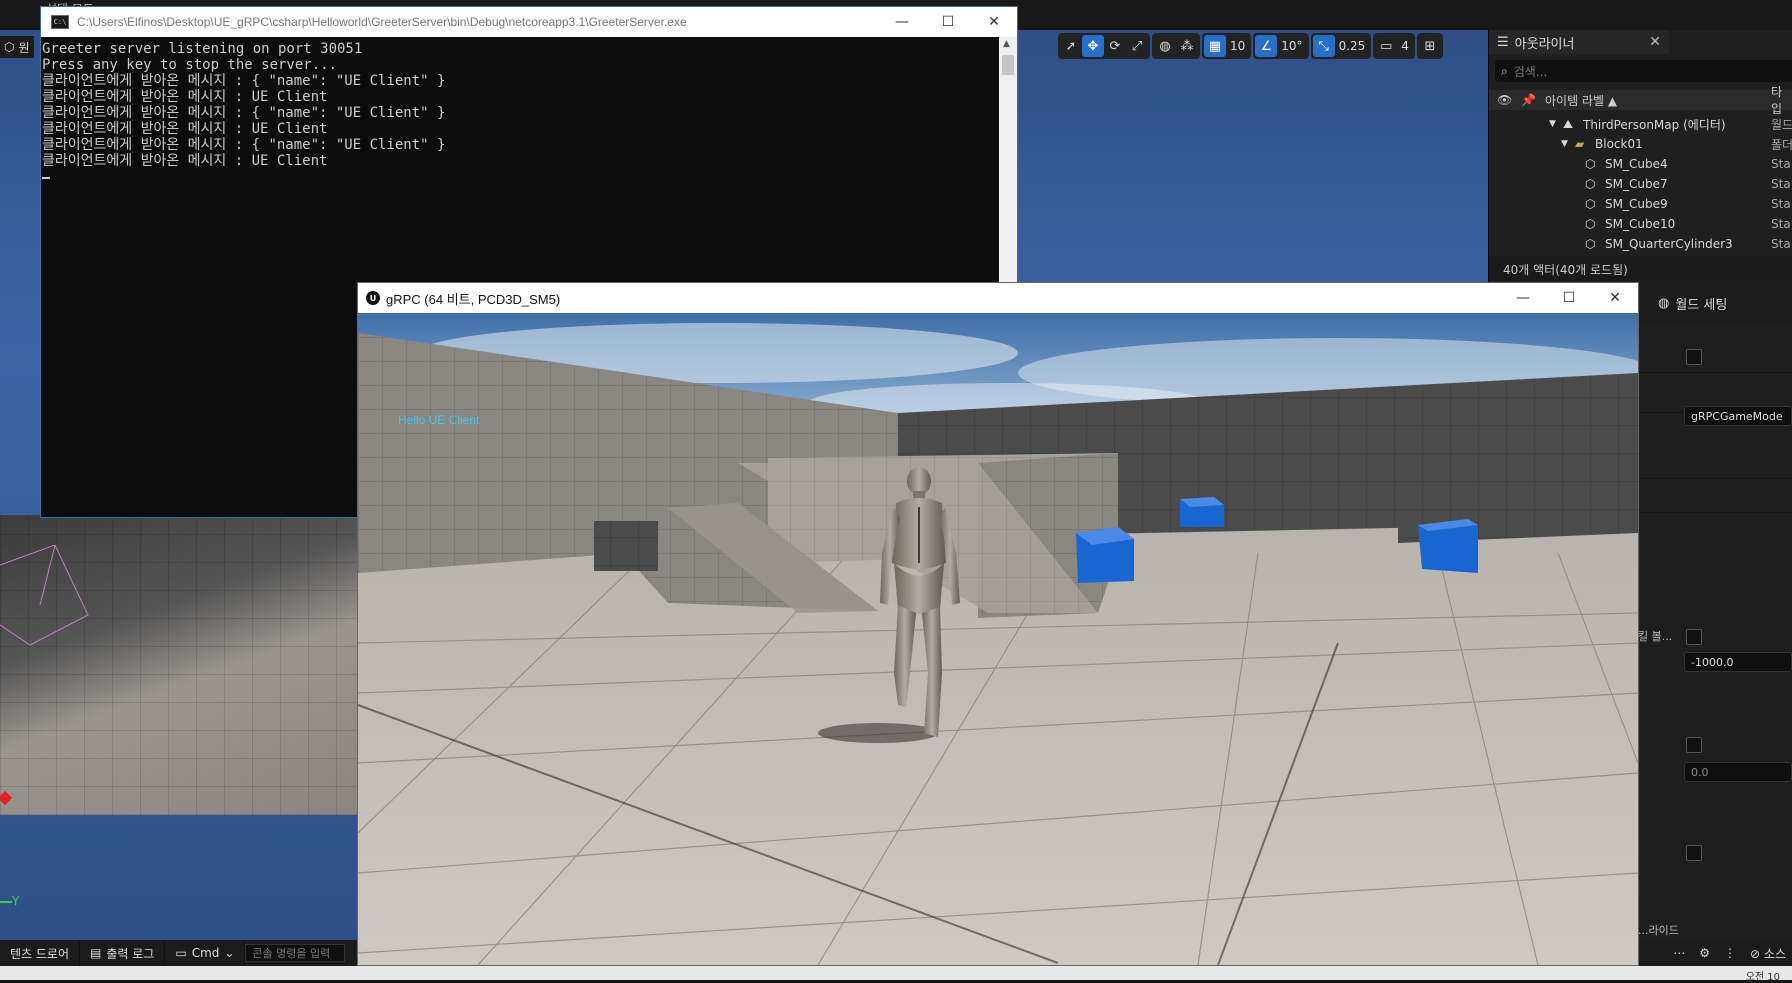  I want to click on scale-tool-icon: ⤢, so click(1137, 46).